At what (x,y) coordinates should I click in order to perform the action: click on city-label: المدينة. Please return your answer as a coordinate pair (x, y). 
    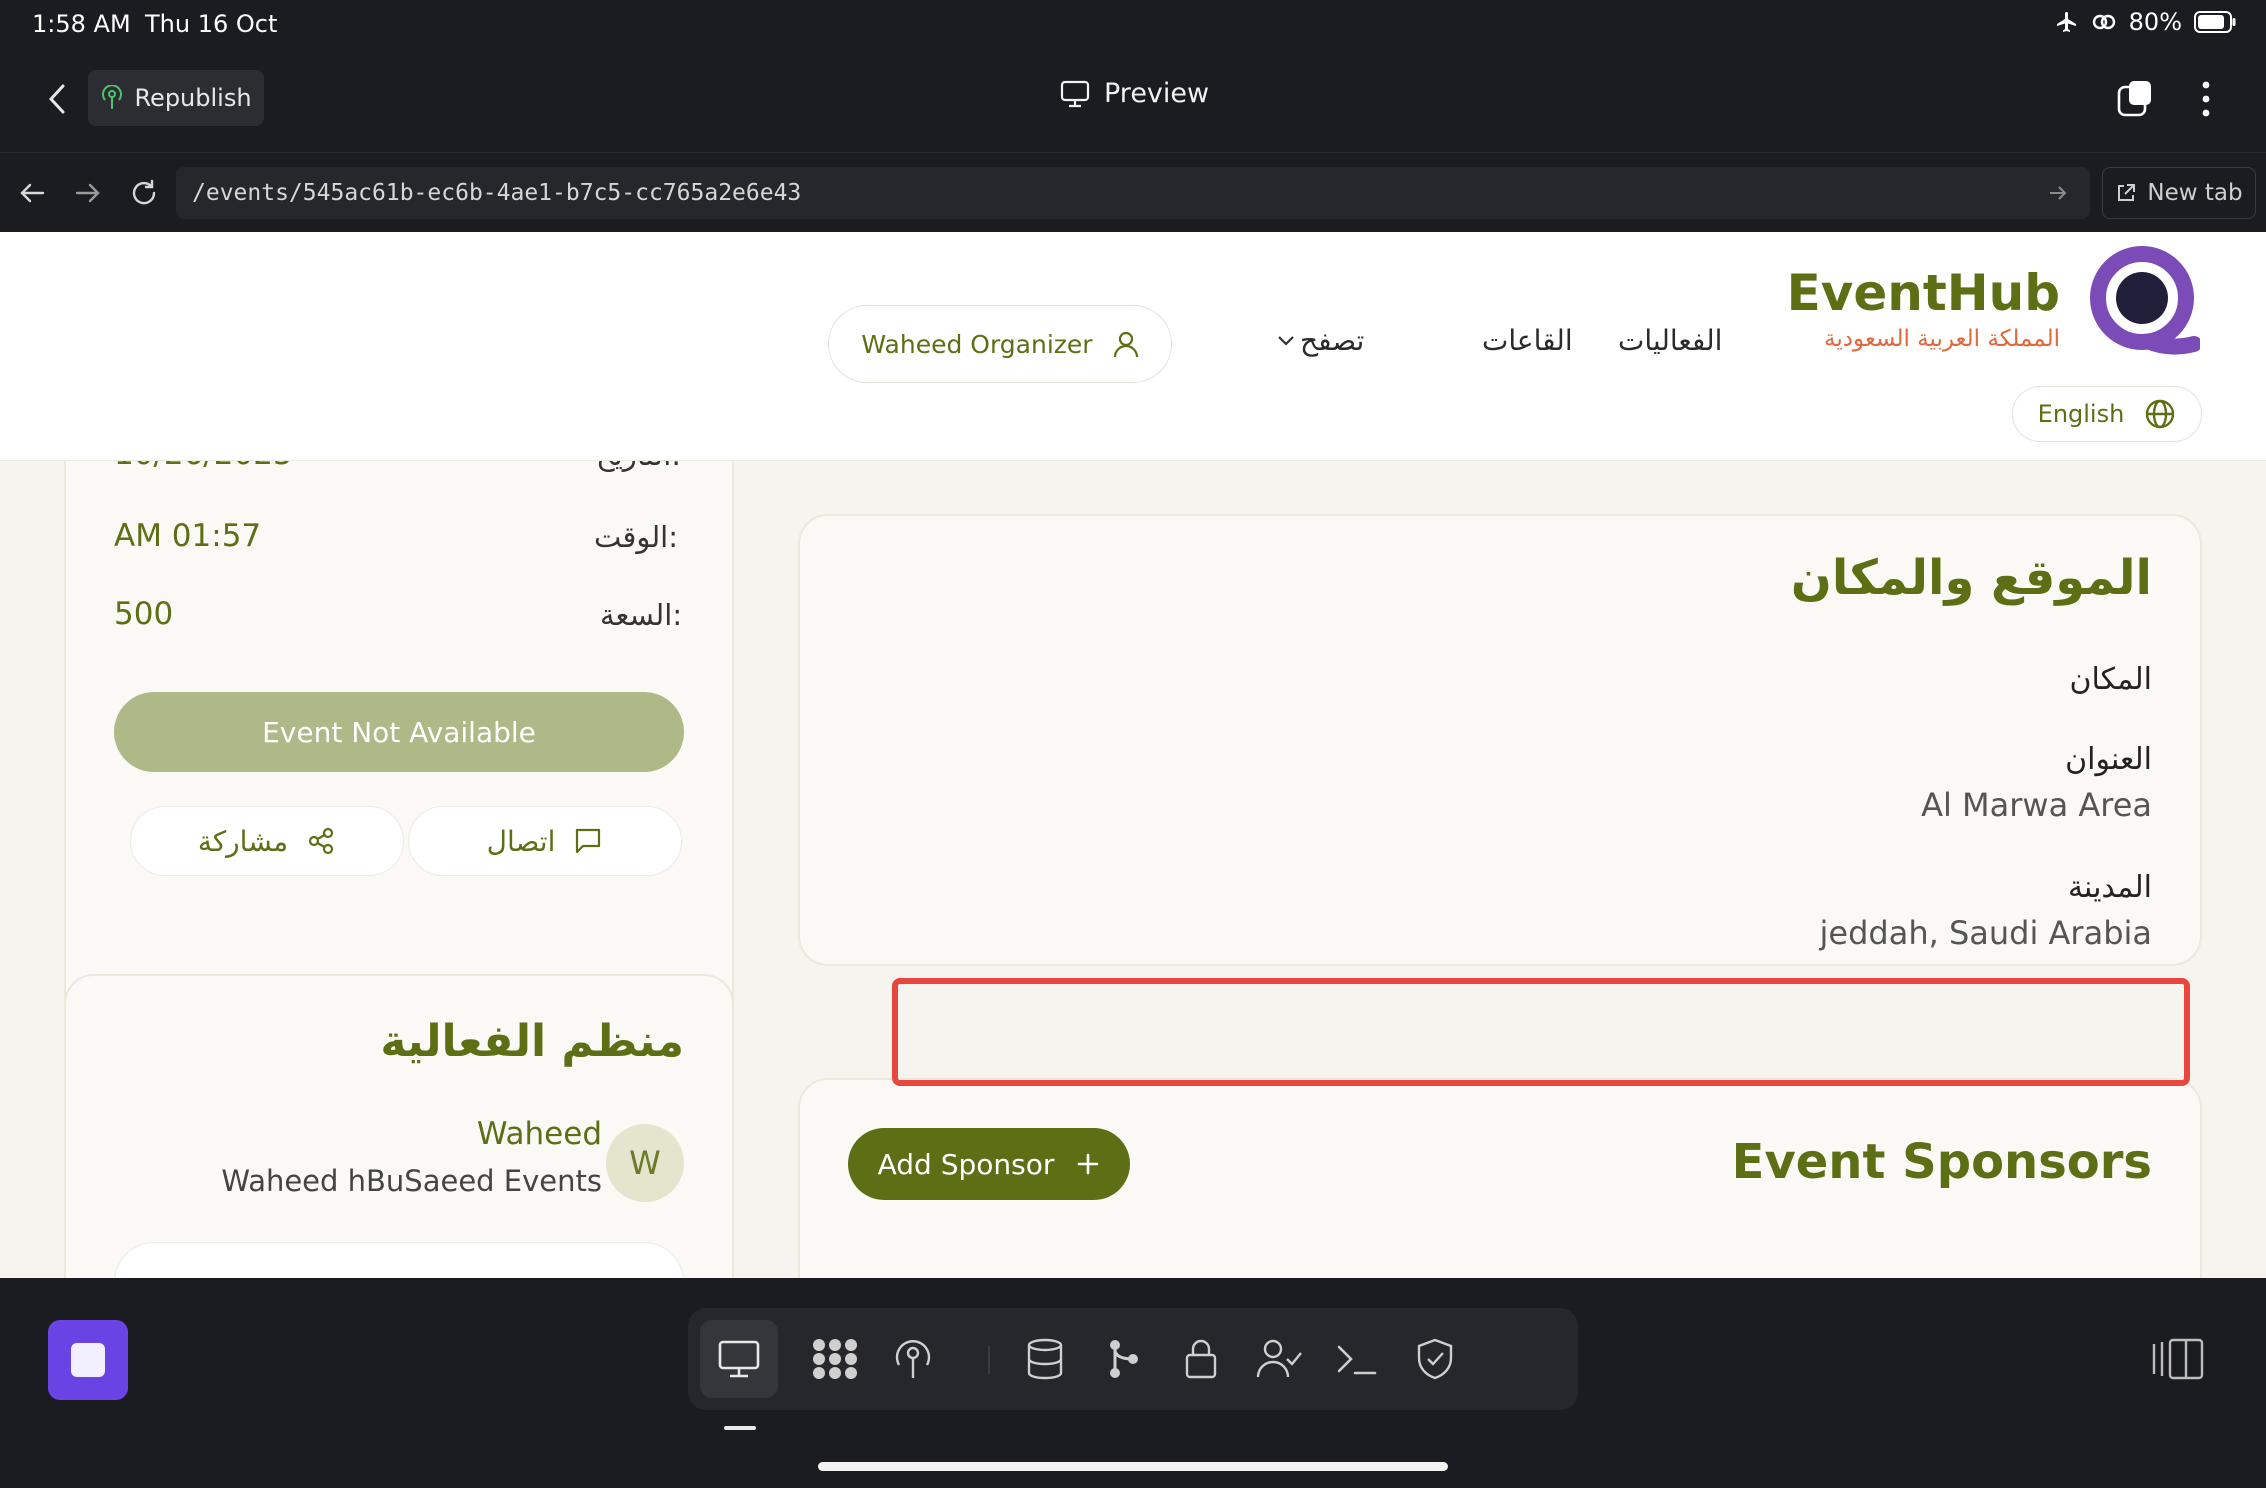
    Looking at the image, I should click on (2109, 887).